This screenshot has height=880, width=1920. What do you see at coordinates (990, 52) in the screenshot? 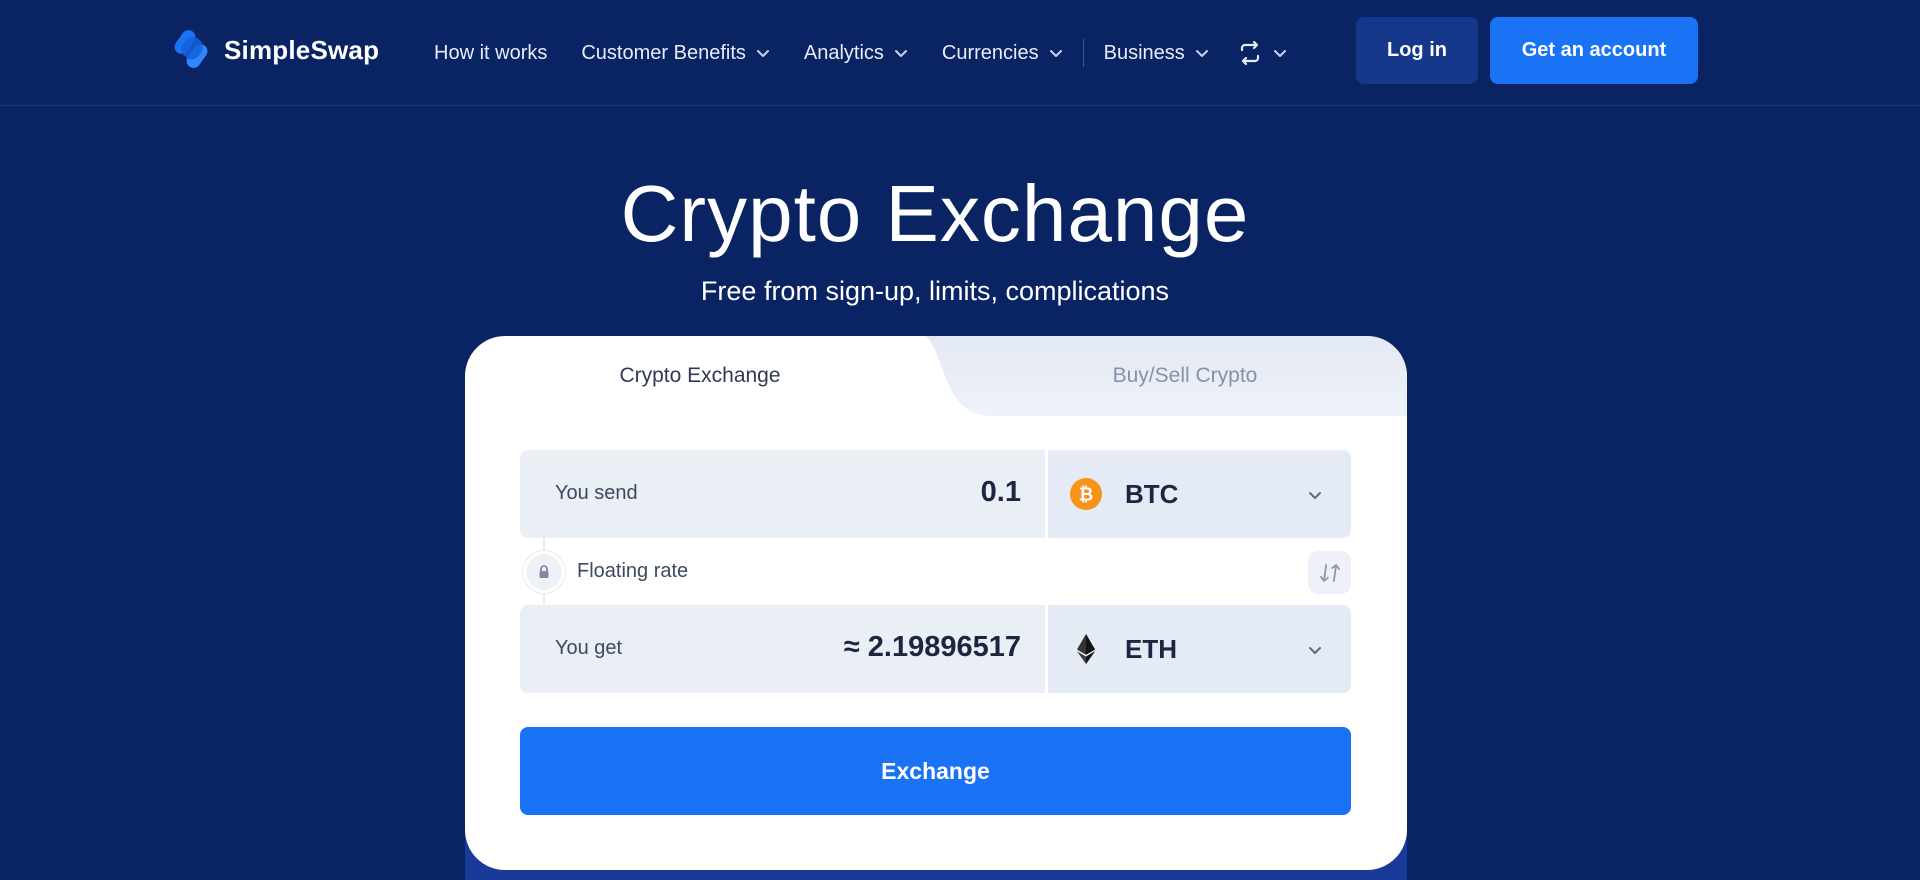
I see `nav-label: Currencies` at bounding box center [990, 52].